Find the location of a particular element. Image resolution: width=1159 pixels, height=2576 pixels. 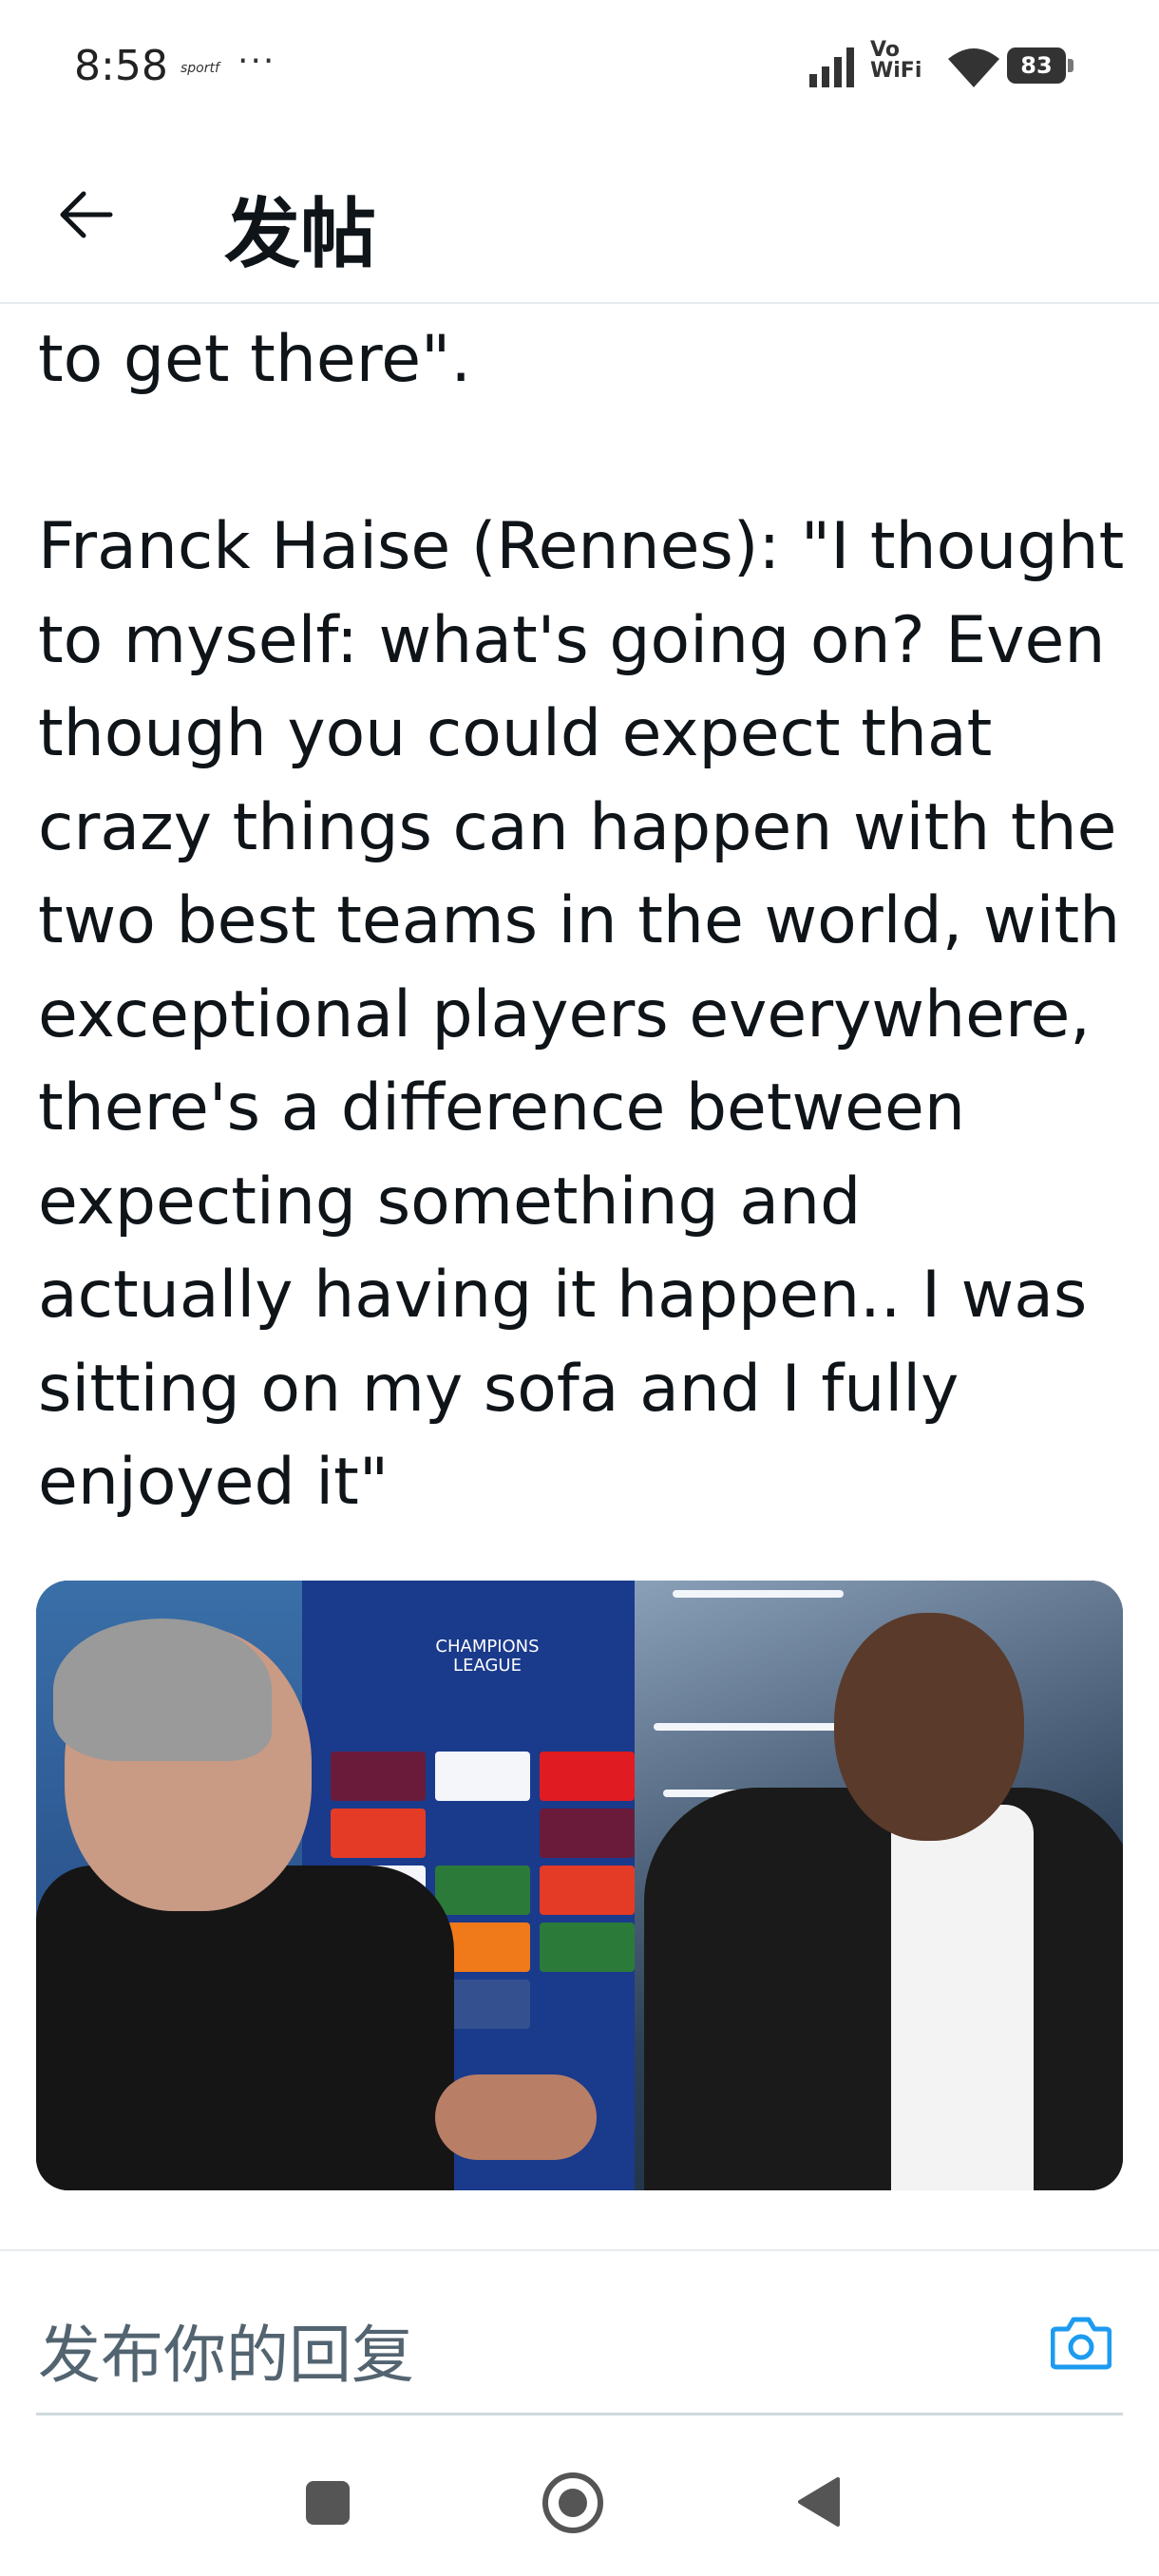

circle-home-icon is located at coordinates (573, 2503).